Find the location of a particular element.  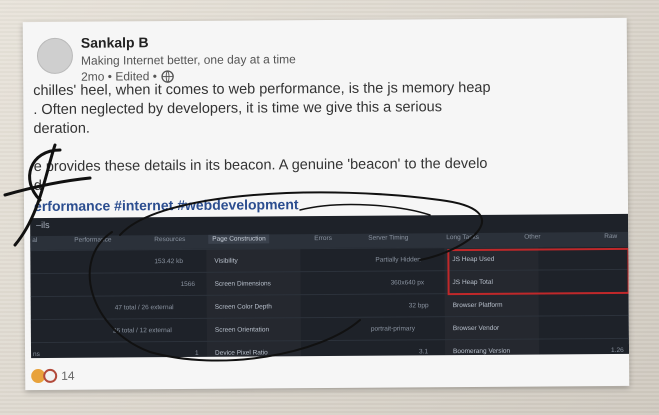

screenshot-cell: Browser Platform is located at coordinates (477, 305).